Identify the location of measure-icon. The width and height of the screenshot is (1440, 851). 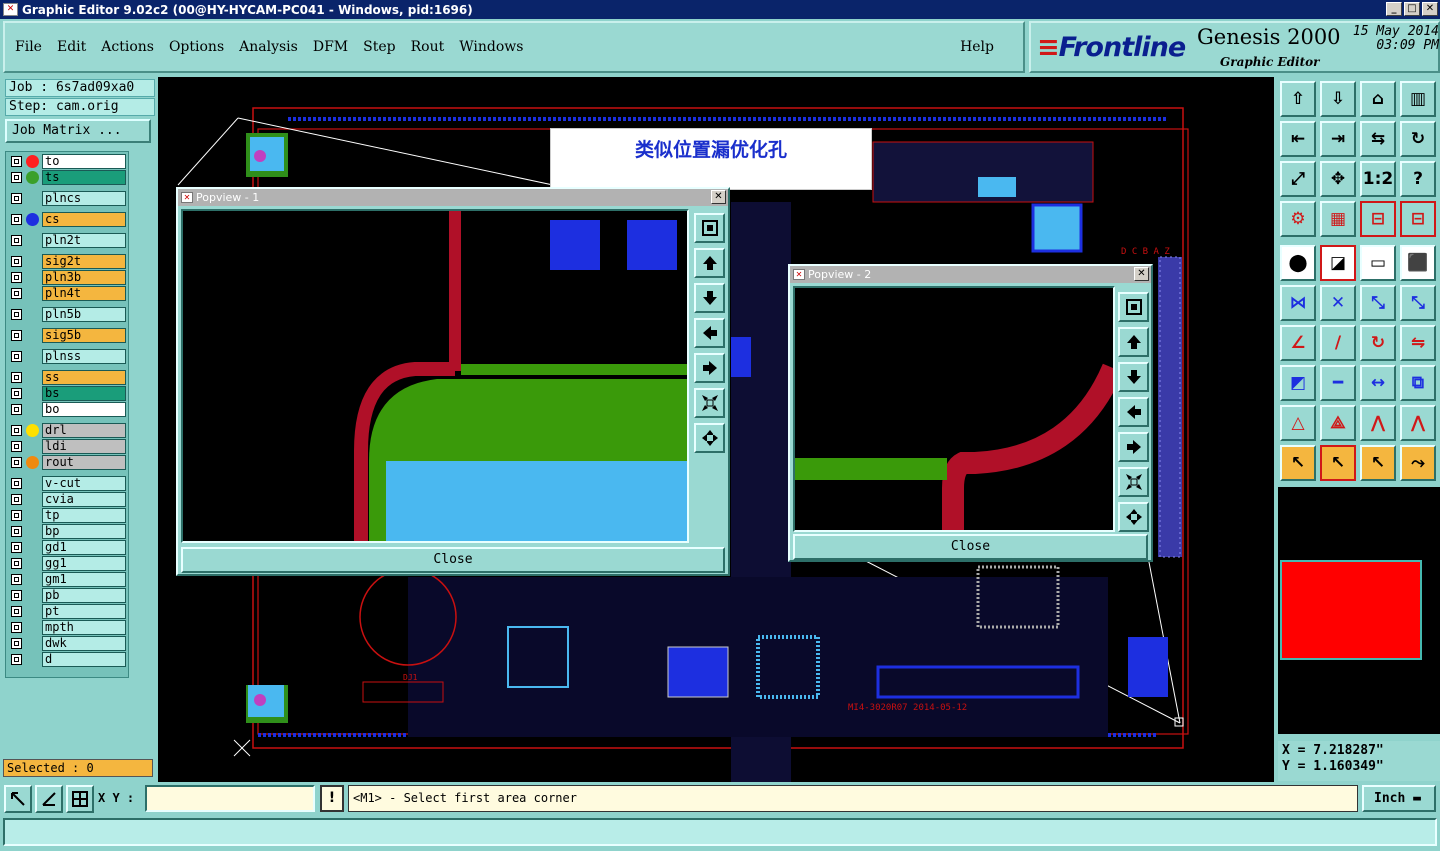
(49, 799).